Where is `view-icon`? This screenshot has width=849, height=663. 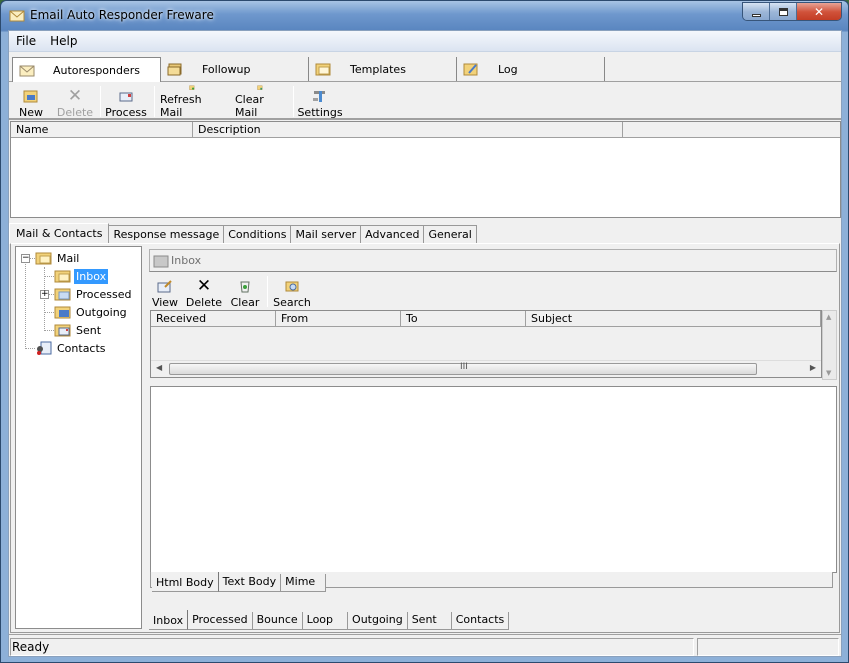
view-icon is located at coordinates (164, 286).